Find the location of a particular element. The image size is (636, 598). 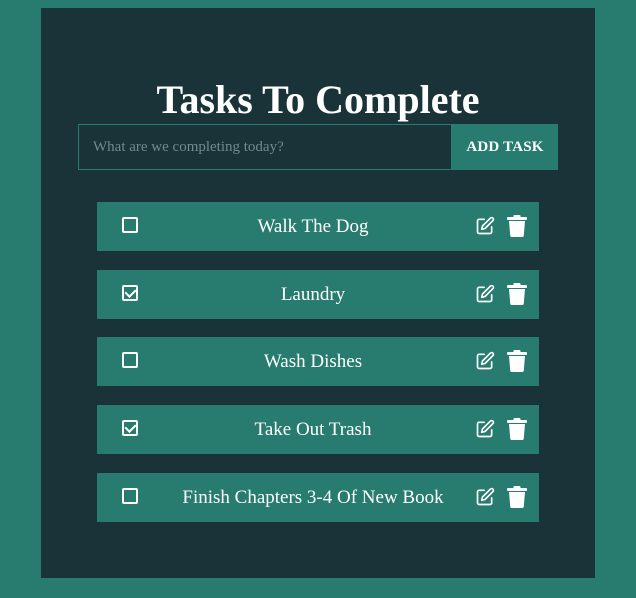

task-label: Walk The Dog is located at coordinates (313, 226).